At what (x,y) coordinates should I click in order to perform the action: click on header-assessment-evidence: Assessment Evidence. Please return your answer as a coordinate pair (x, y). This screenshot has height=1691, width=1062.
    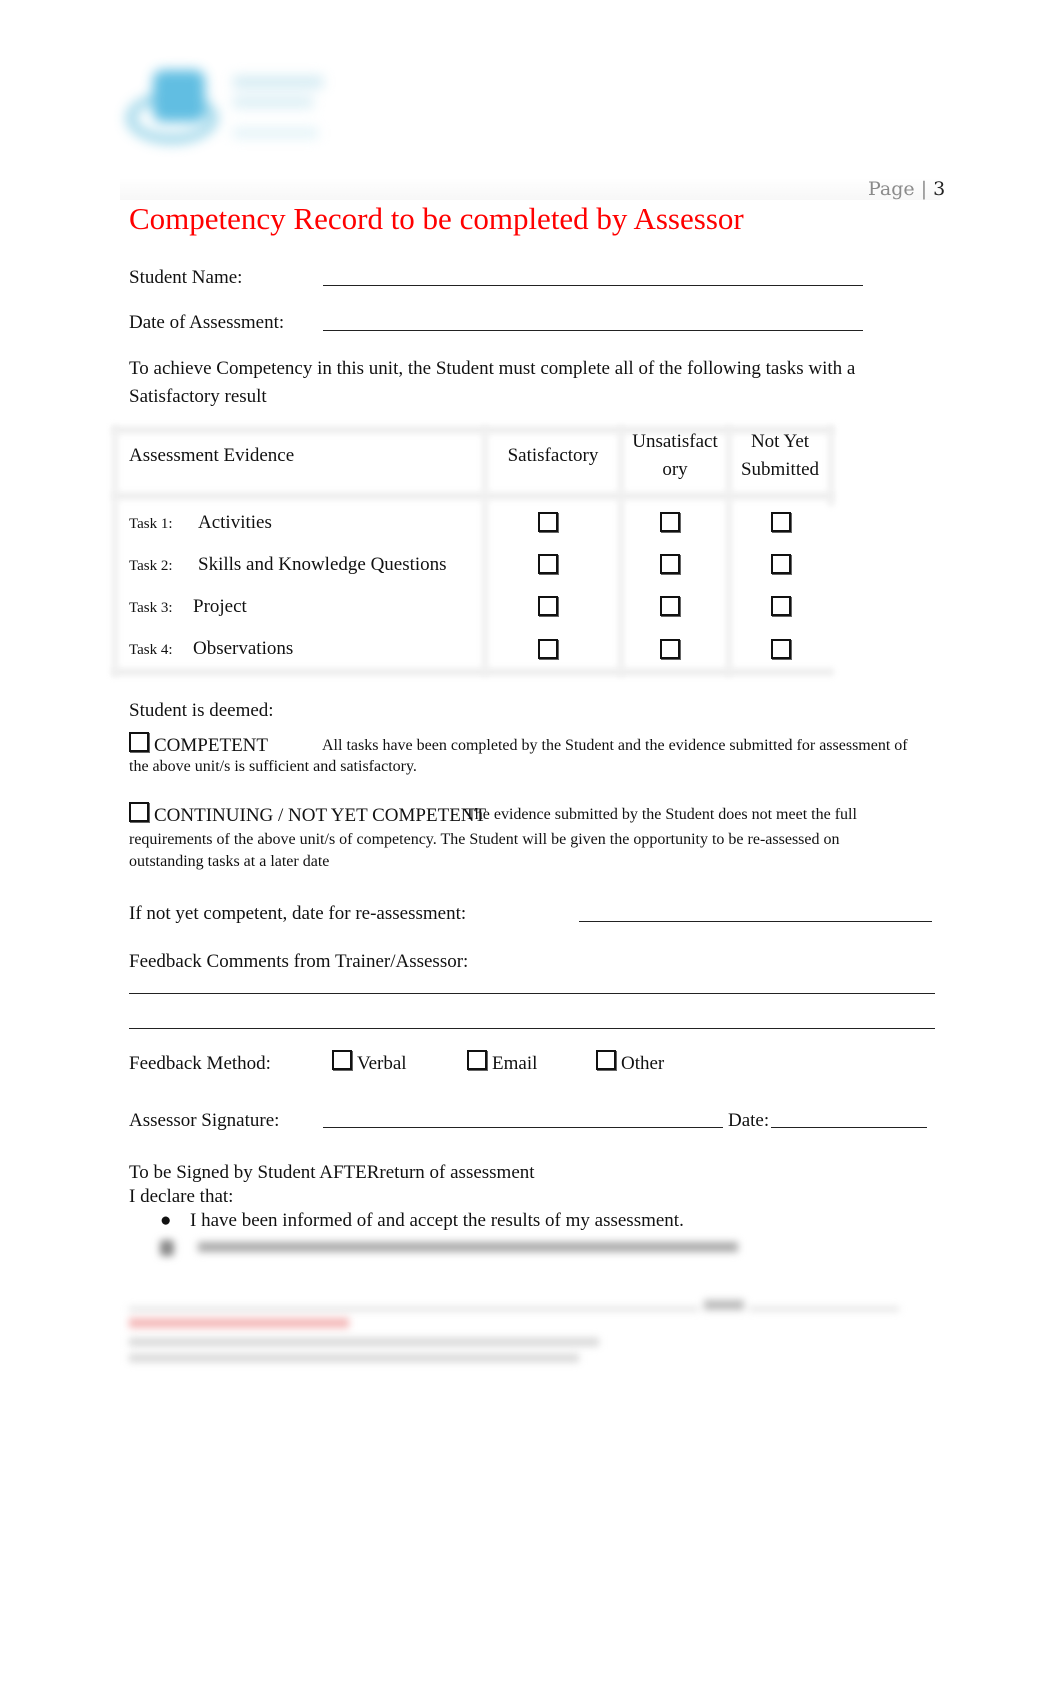
    Looking at the image, I should click on (212, 455).